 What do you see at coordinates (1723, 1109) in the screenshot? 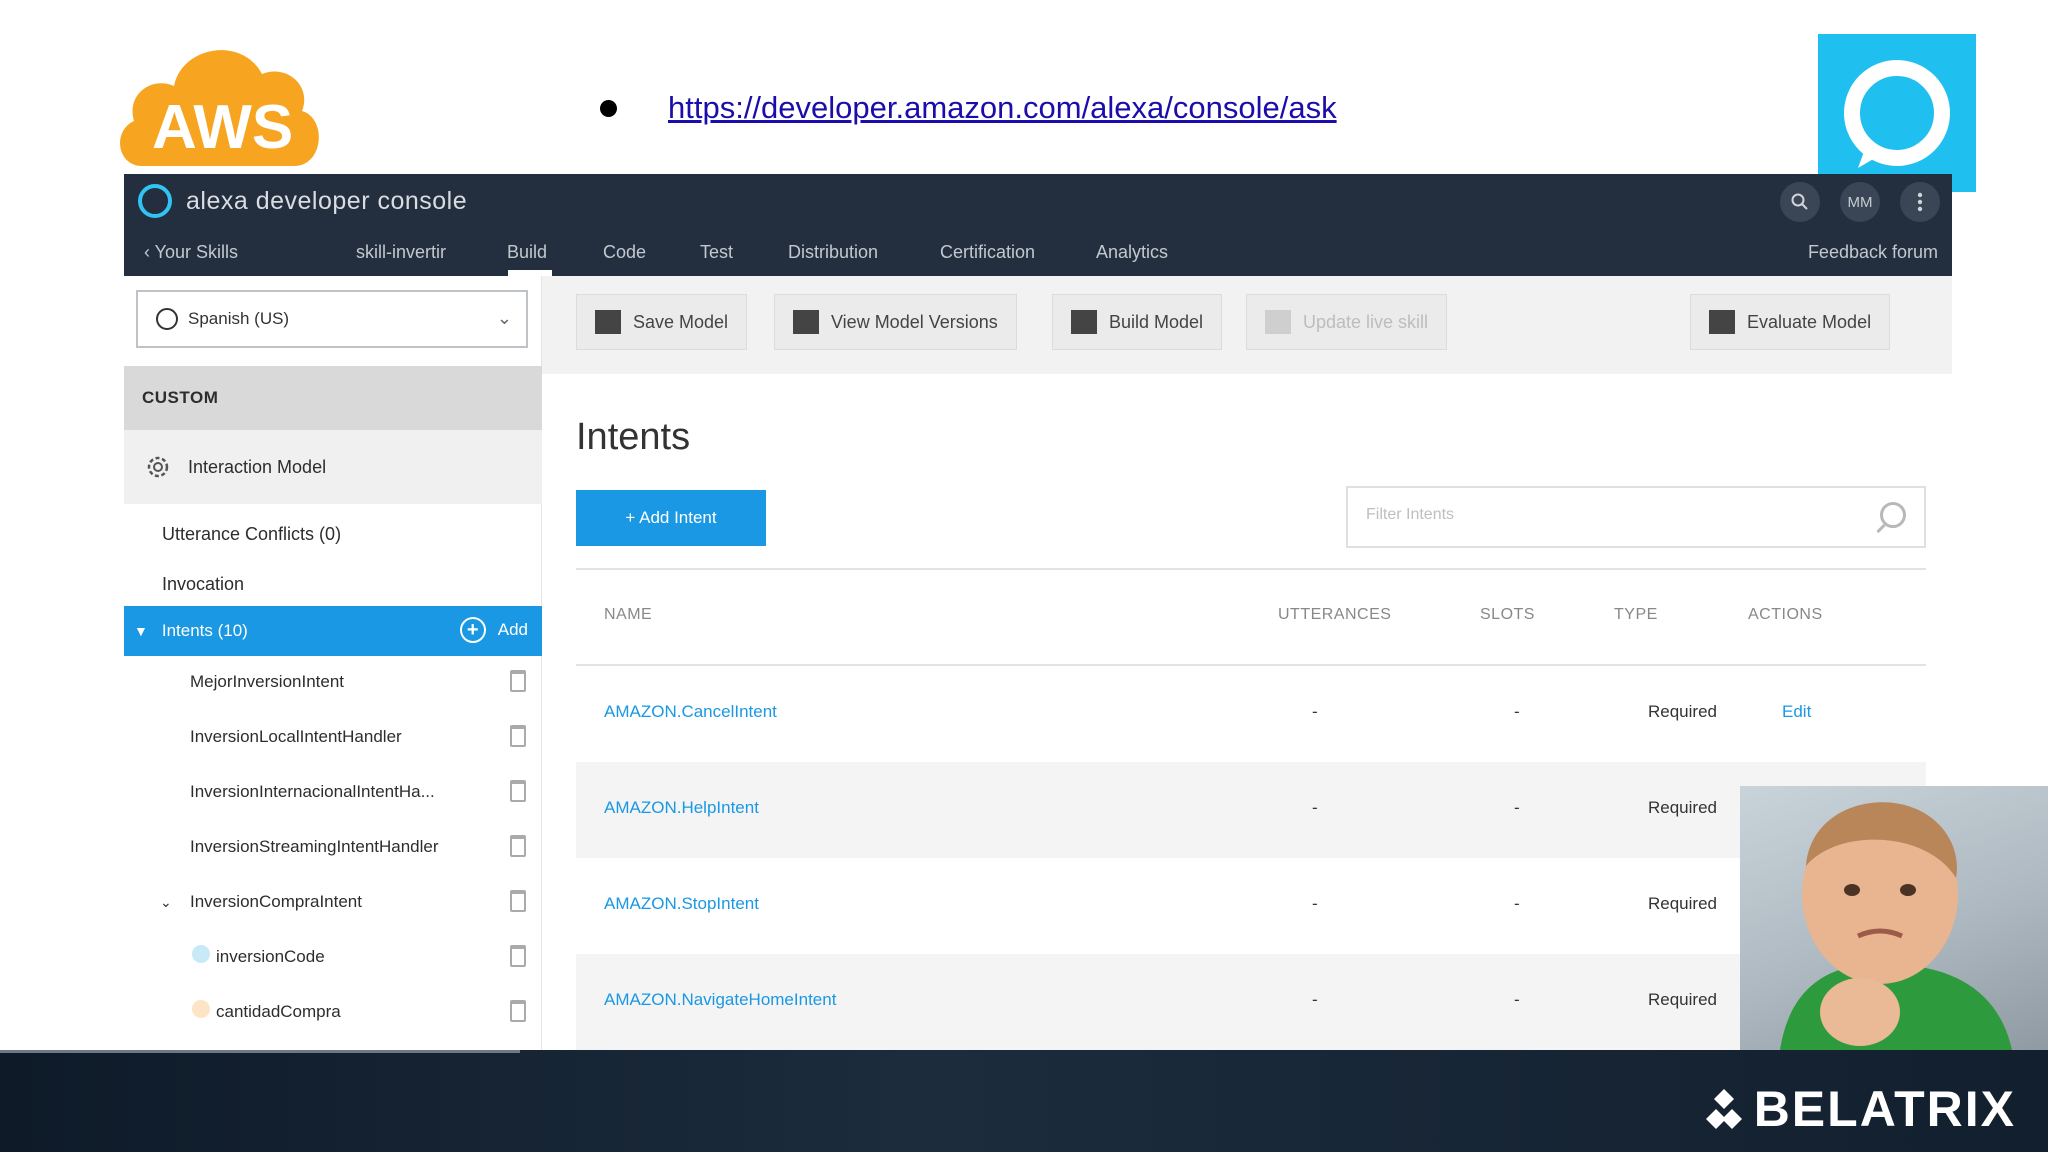
I see `belatrix-mark-icon` at bounding box center [1723, 1109].